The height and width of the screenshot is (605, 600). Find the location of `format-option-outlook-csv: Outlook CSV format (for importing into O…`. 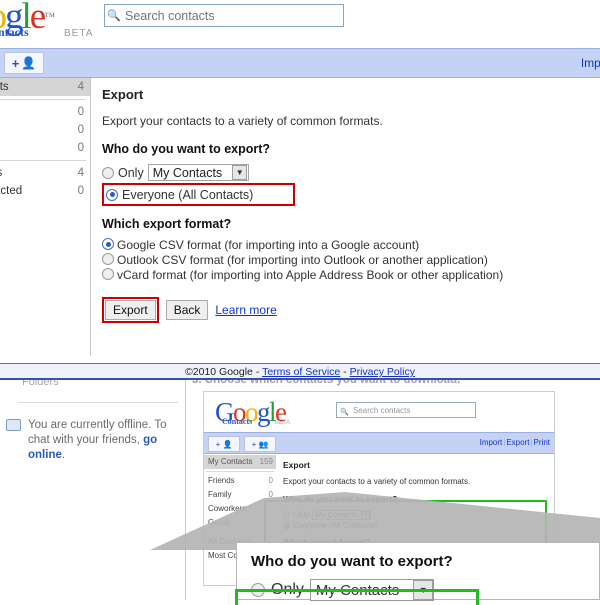

format-option-outlook-csv: Outlook CSV format (for importing into O… is located at coordinates (351, 260).